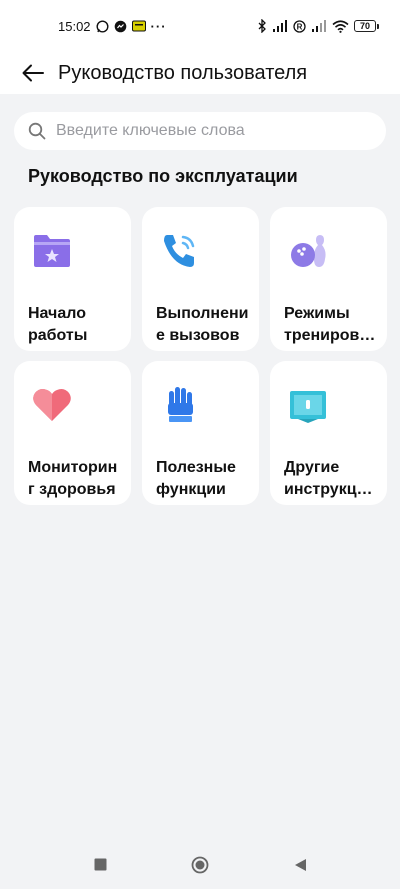  Describe the element at coordinates (340, 26) in the screenshot. I see `wifi-icon` at that location.